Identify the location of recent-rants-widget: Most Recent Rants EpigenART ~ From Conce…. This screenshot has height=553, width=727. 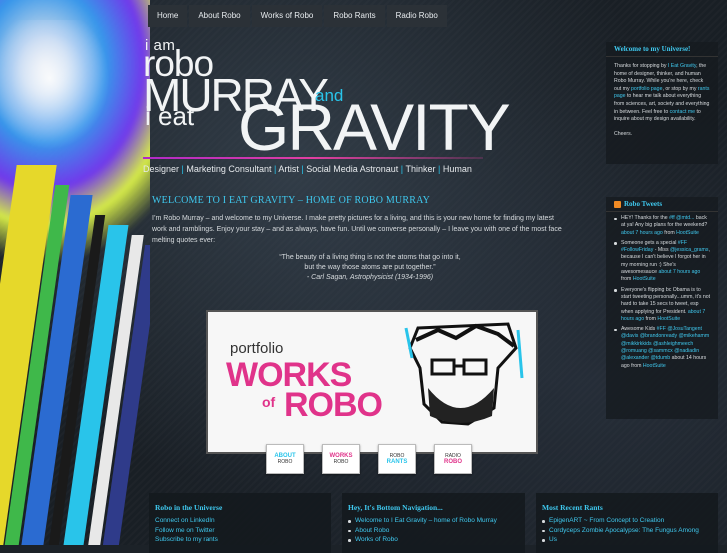
(627, 523).